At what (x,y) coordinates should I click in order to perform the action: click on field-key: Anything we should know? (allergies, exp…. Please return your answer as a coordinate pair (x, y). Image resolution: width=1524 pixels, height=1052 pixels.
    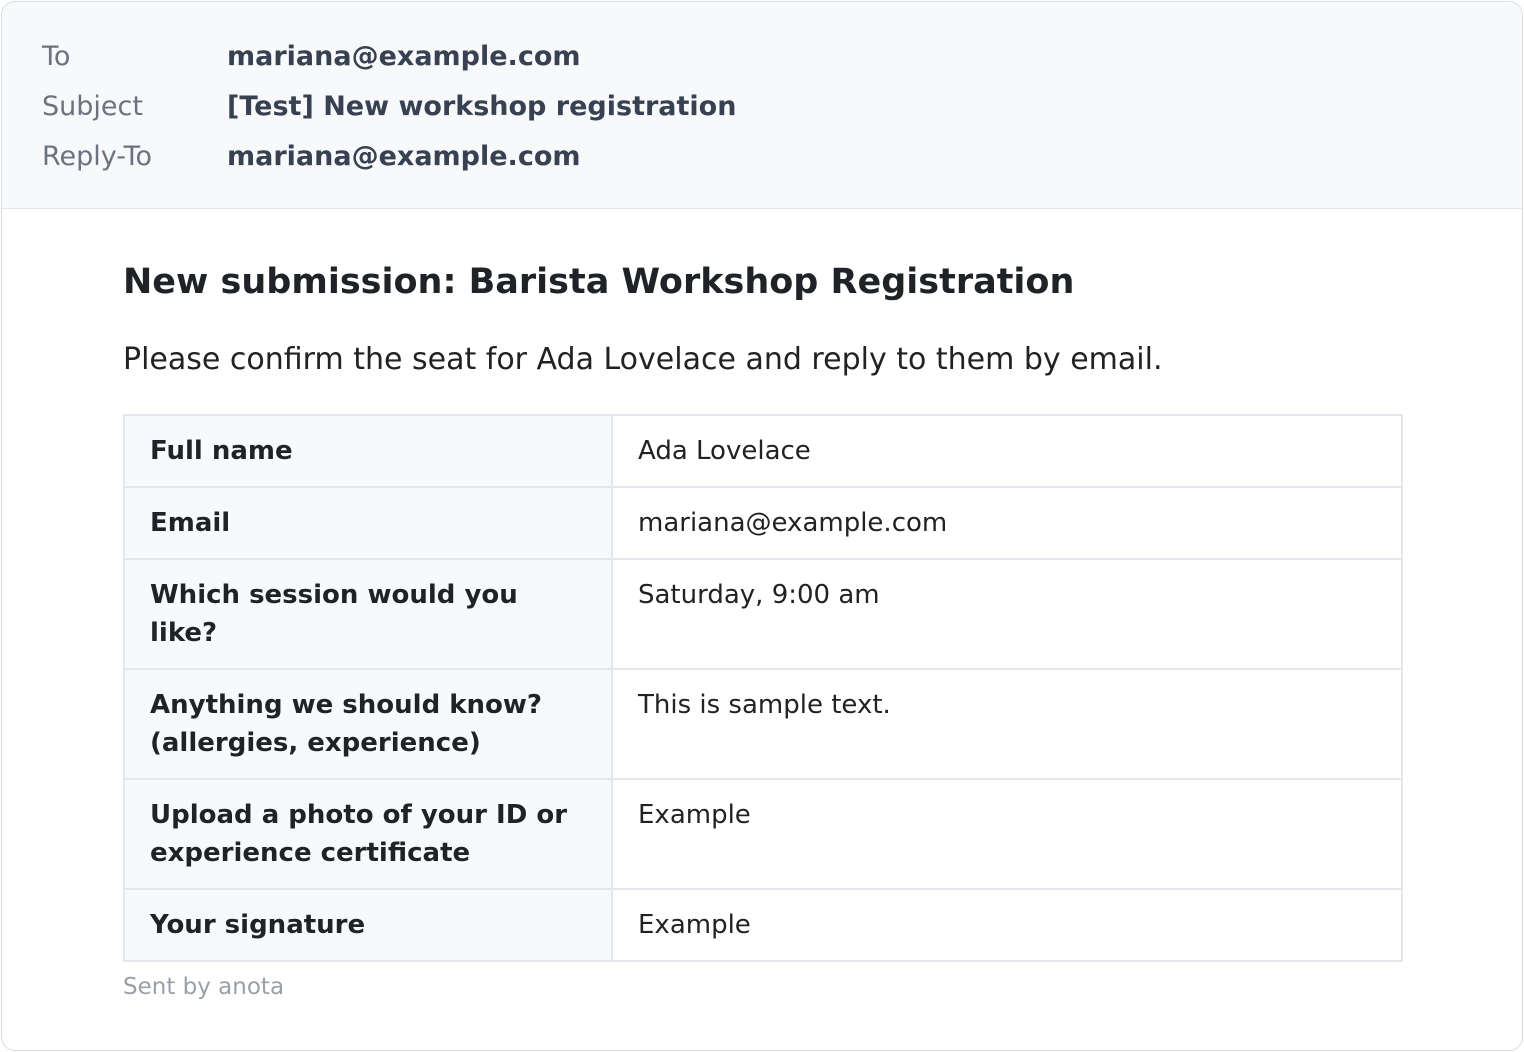
    Looking at the image, I should click on (368, 724).